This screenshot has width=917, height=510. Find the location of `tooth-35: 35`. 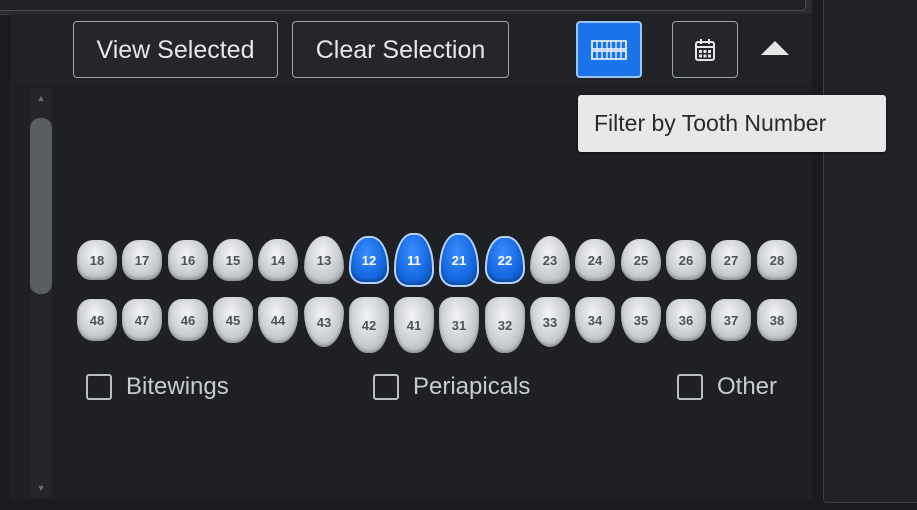

tooth-35: 35 is located at coordinates (641, 320).